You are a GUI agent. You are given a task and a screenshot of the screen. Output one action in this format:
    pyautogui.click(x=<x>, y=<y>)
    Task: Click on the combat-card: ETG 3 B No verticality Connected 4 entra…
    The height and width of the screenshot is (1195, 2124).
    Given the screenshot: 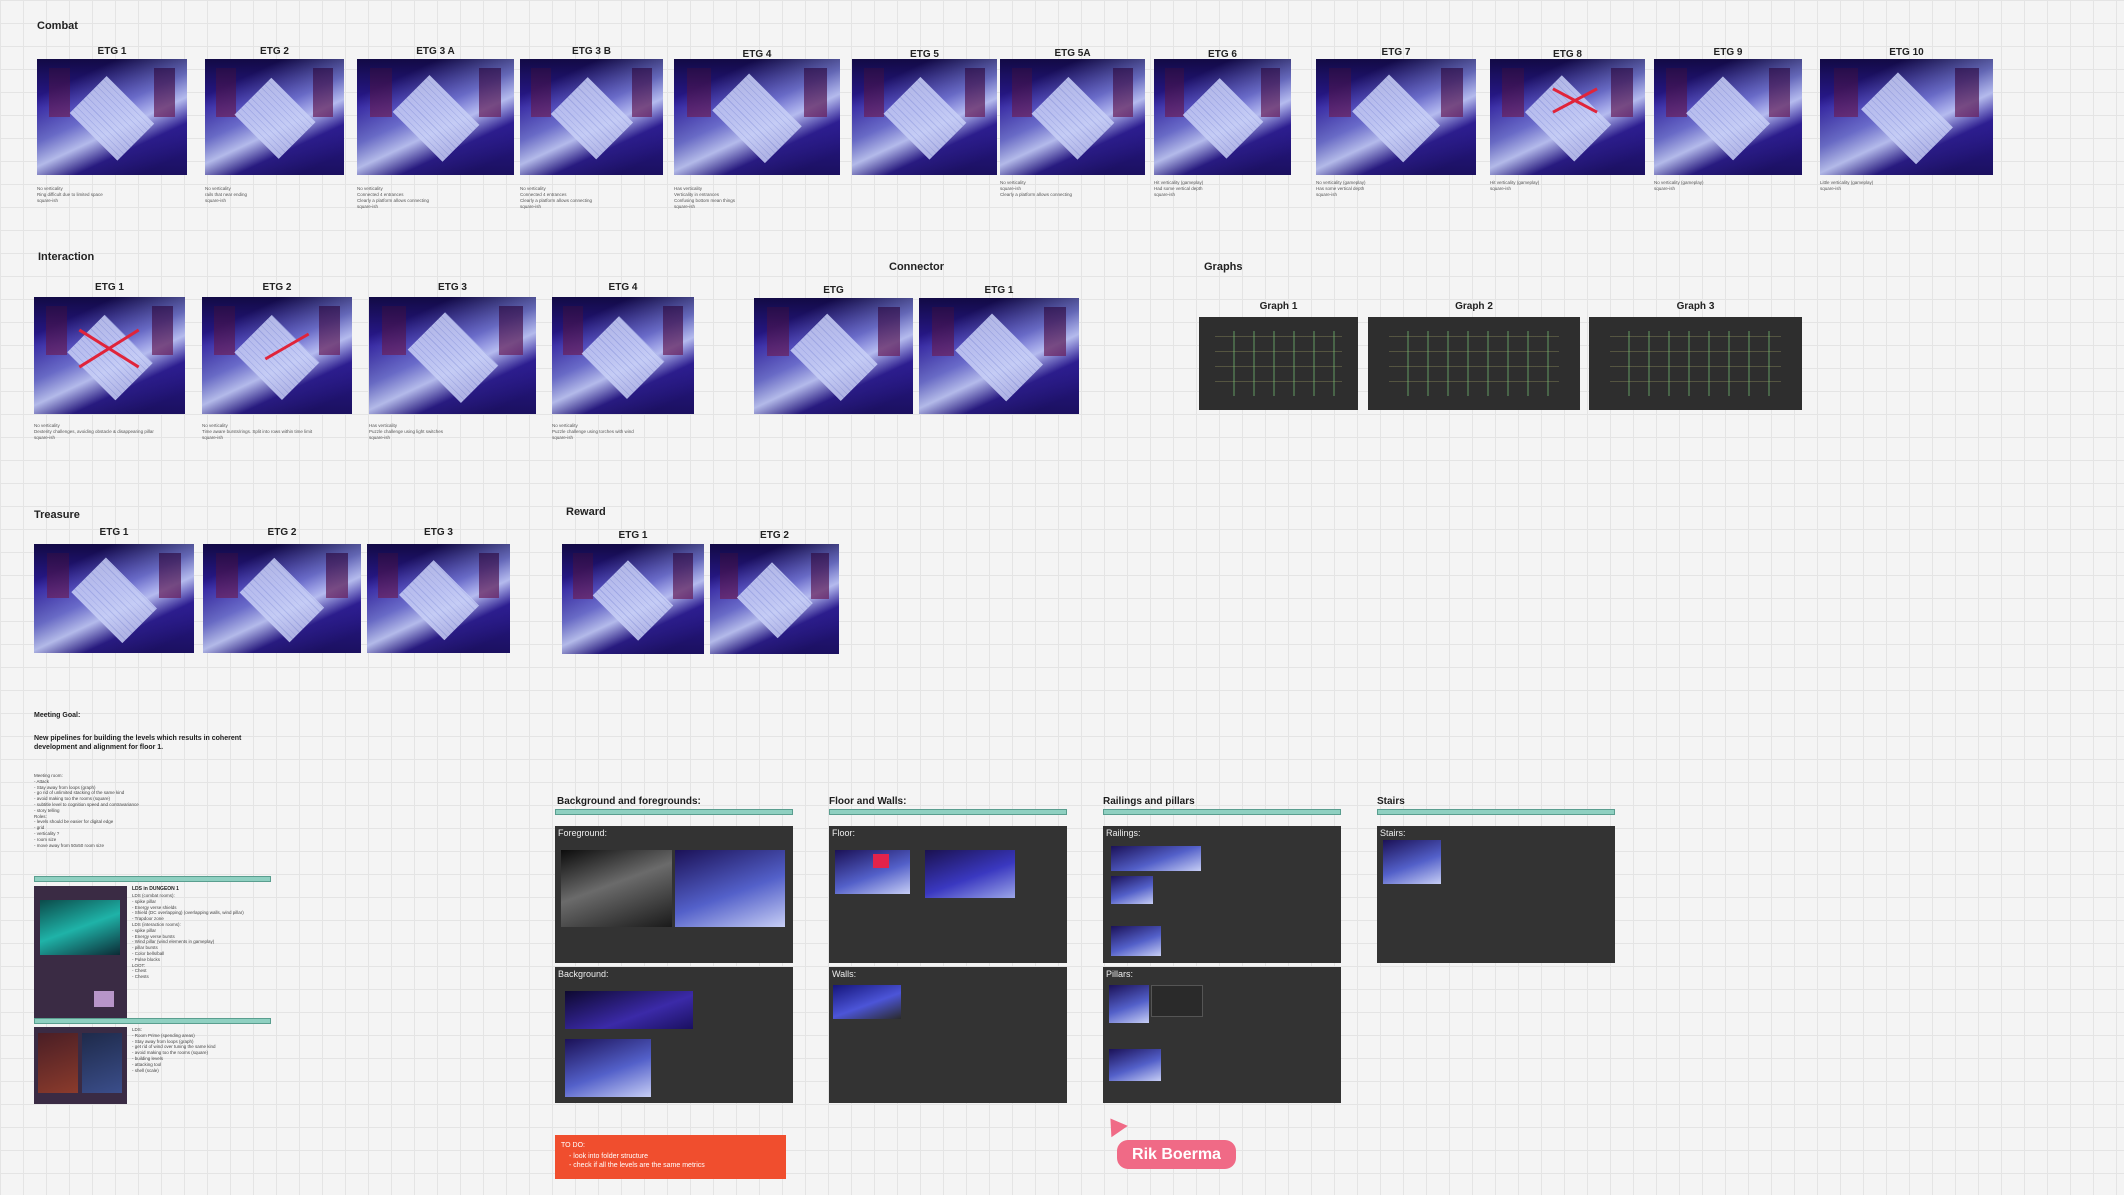 What is the action you would take?
    pyautogui.click(x=591, y=127)
    